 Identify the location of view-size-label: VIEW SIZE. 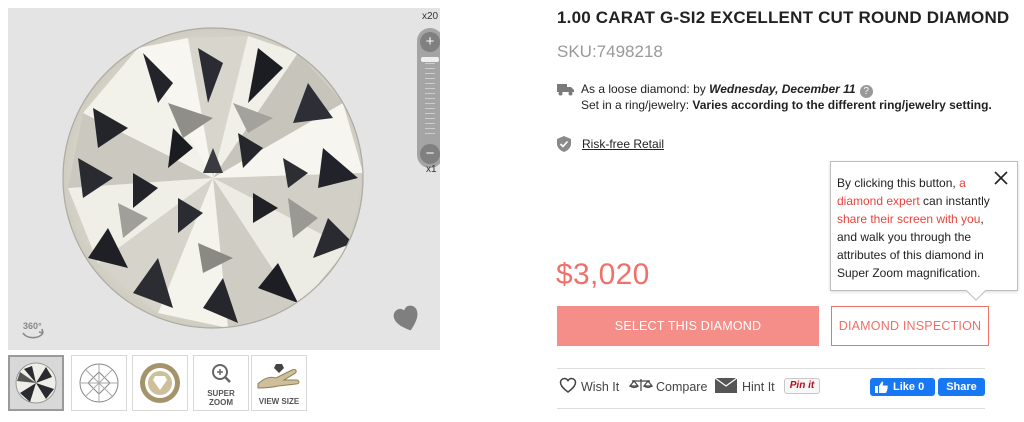
(279, 401).